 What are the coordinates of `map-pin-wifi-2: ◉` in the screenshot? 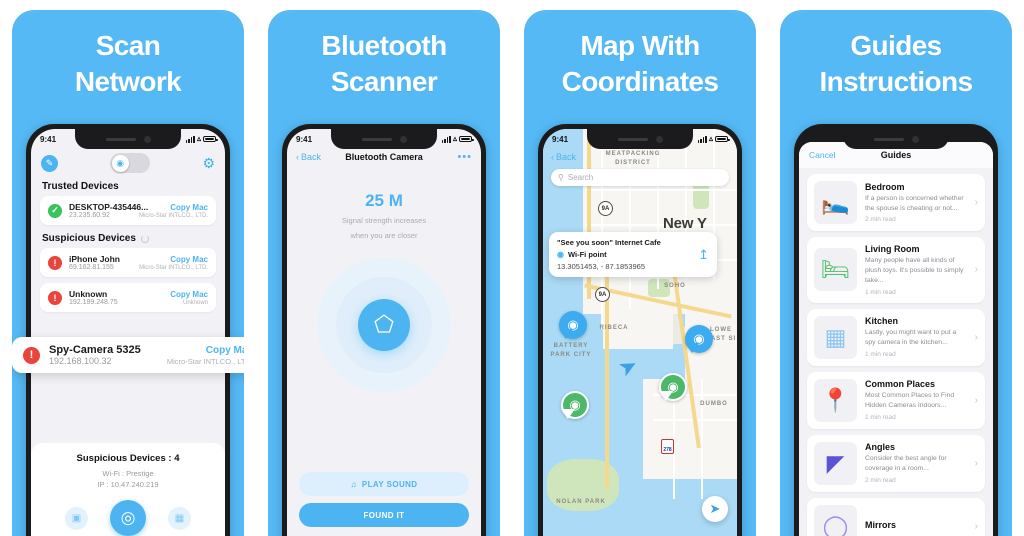 It's located at (699, 347).